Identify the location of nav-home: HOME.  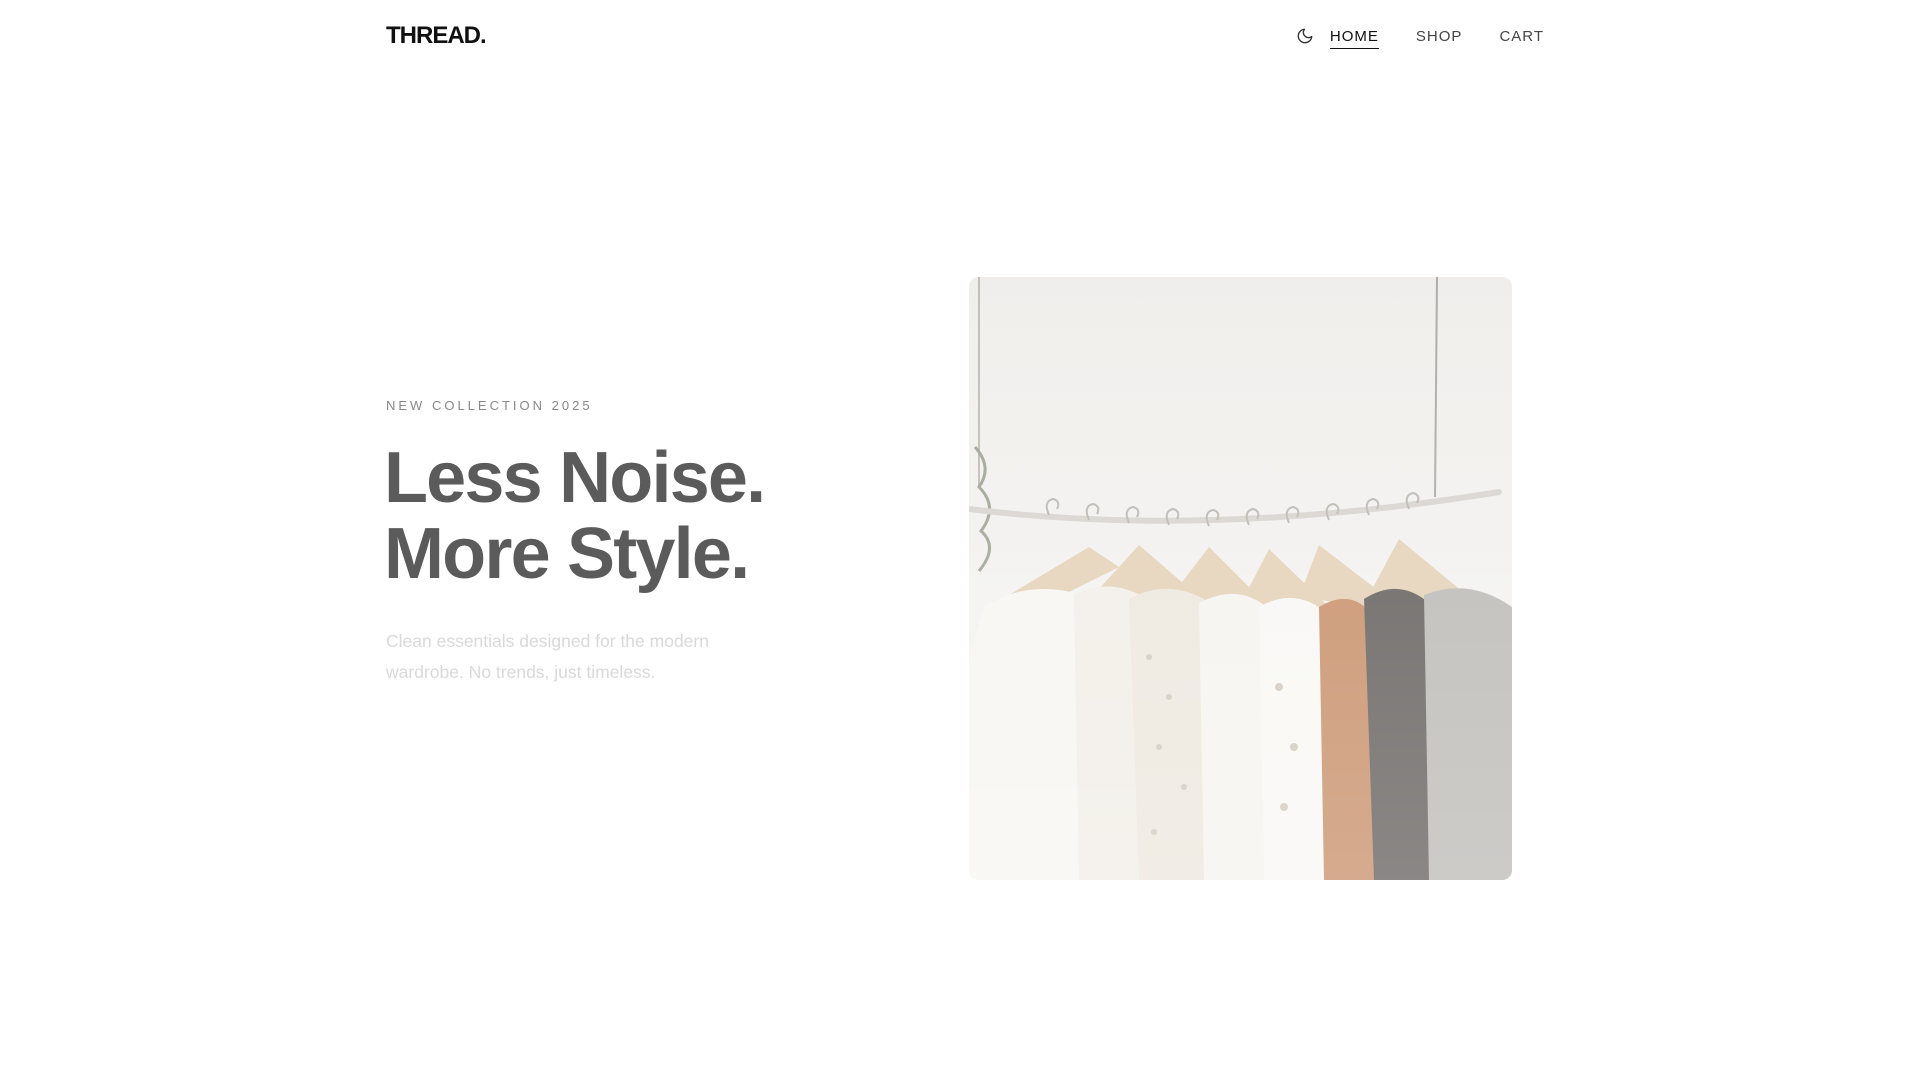
(1354, 36).